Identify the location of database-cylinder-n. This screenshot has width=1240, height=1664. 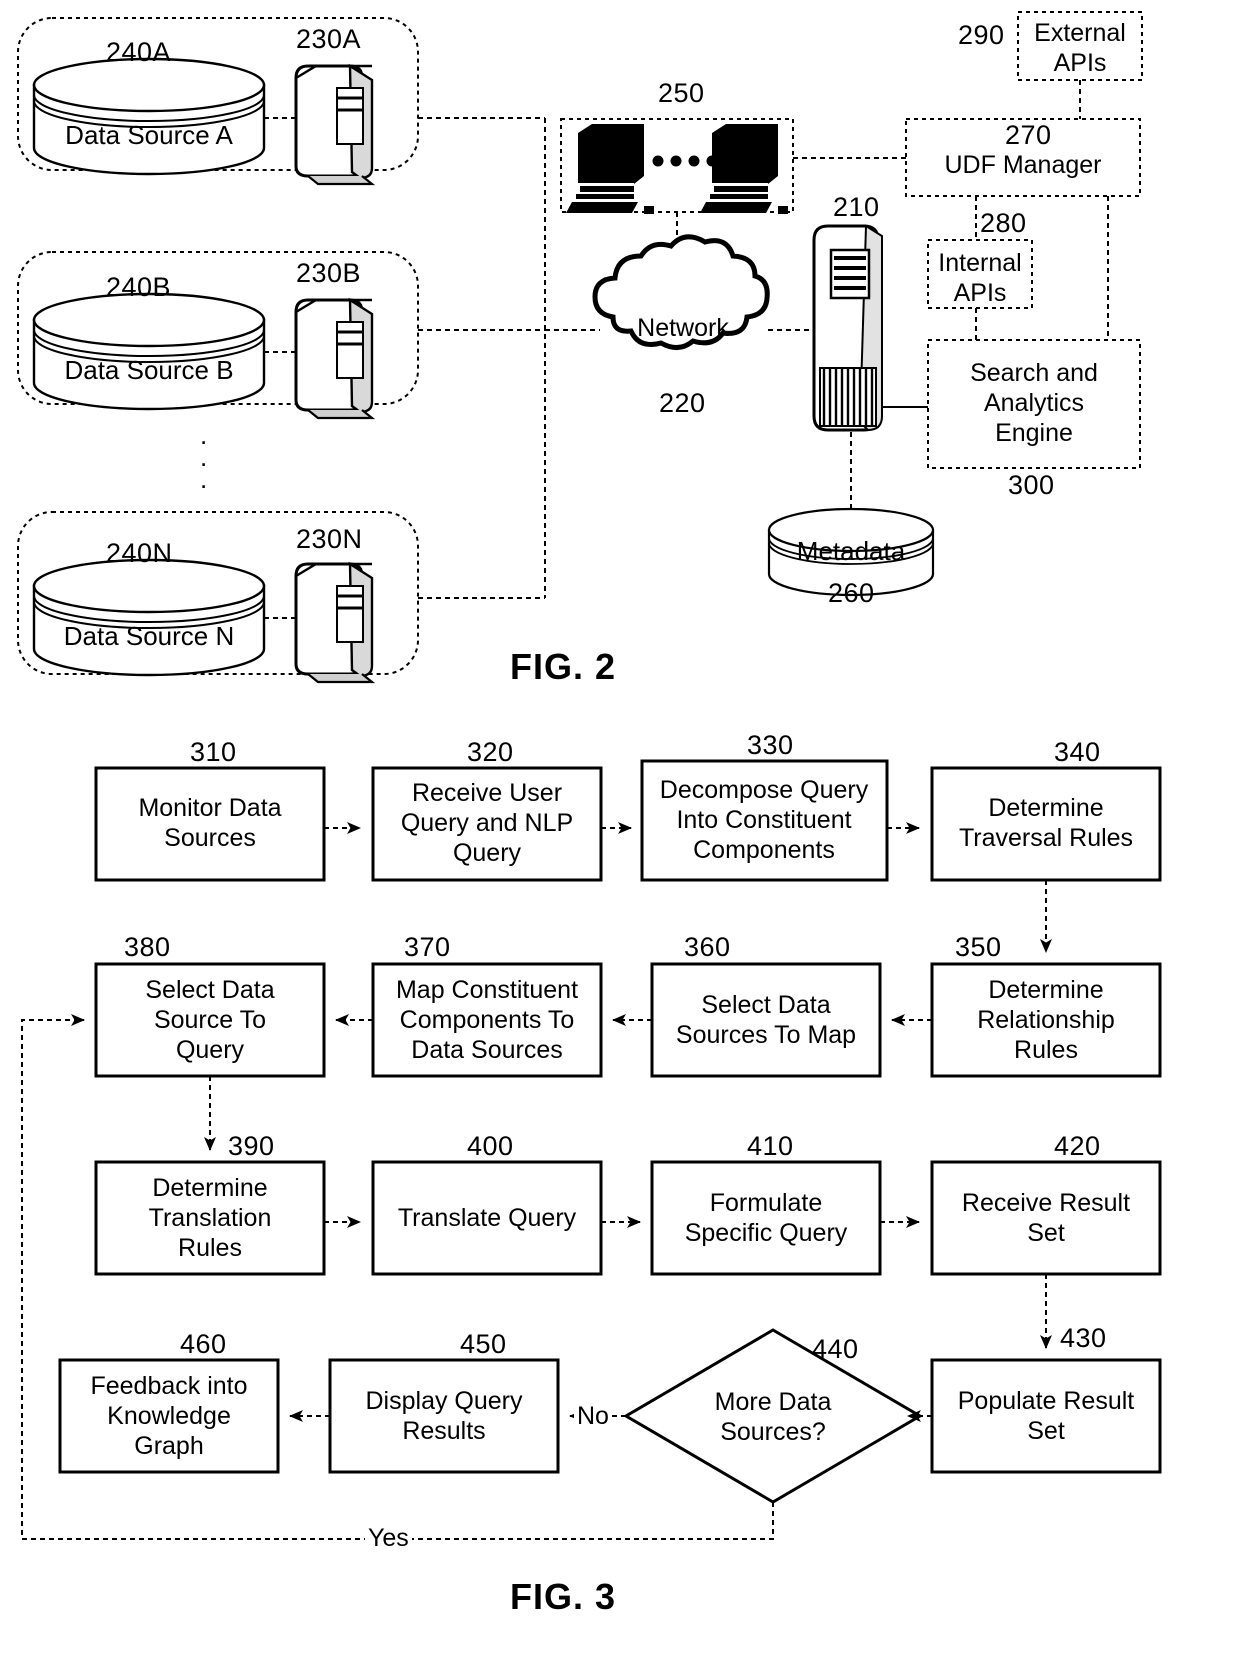
(149, 617).